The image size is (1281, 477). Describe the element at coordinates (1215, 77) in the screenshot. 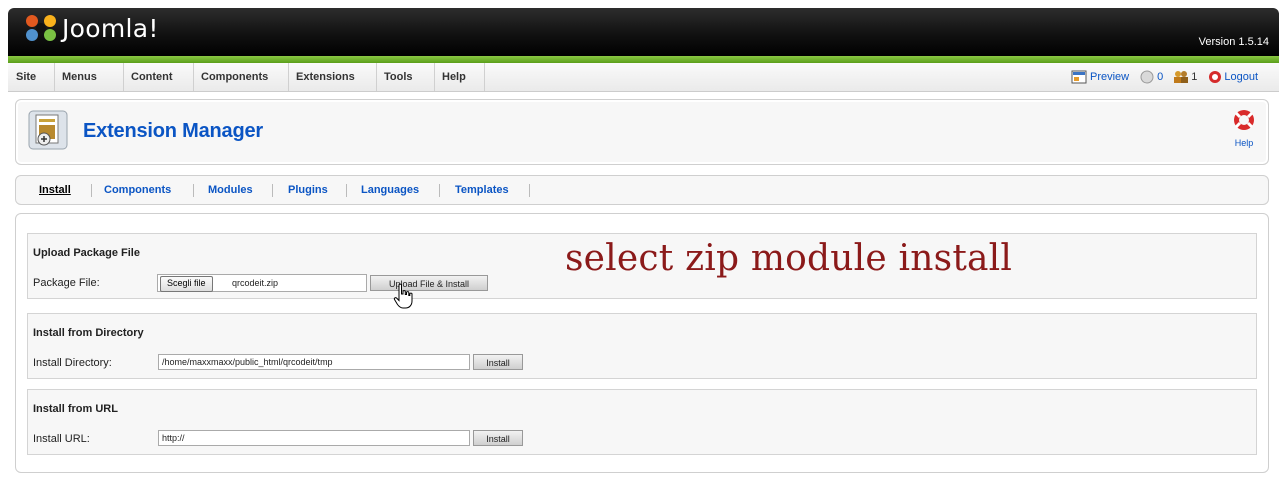

I see `logout-icon` at that location.